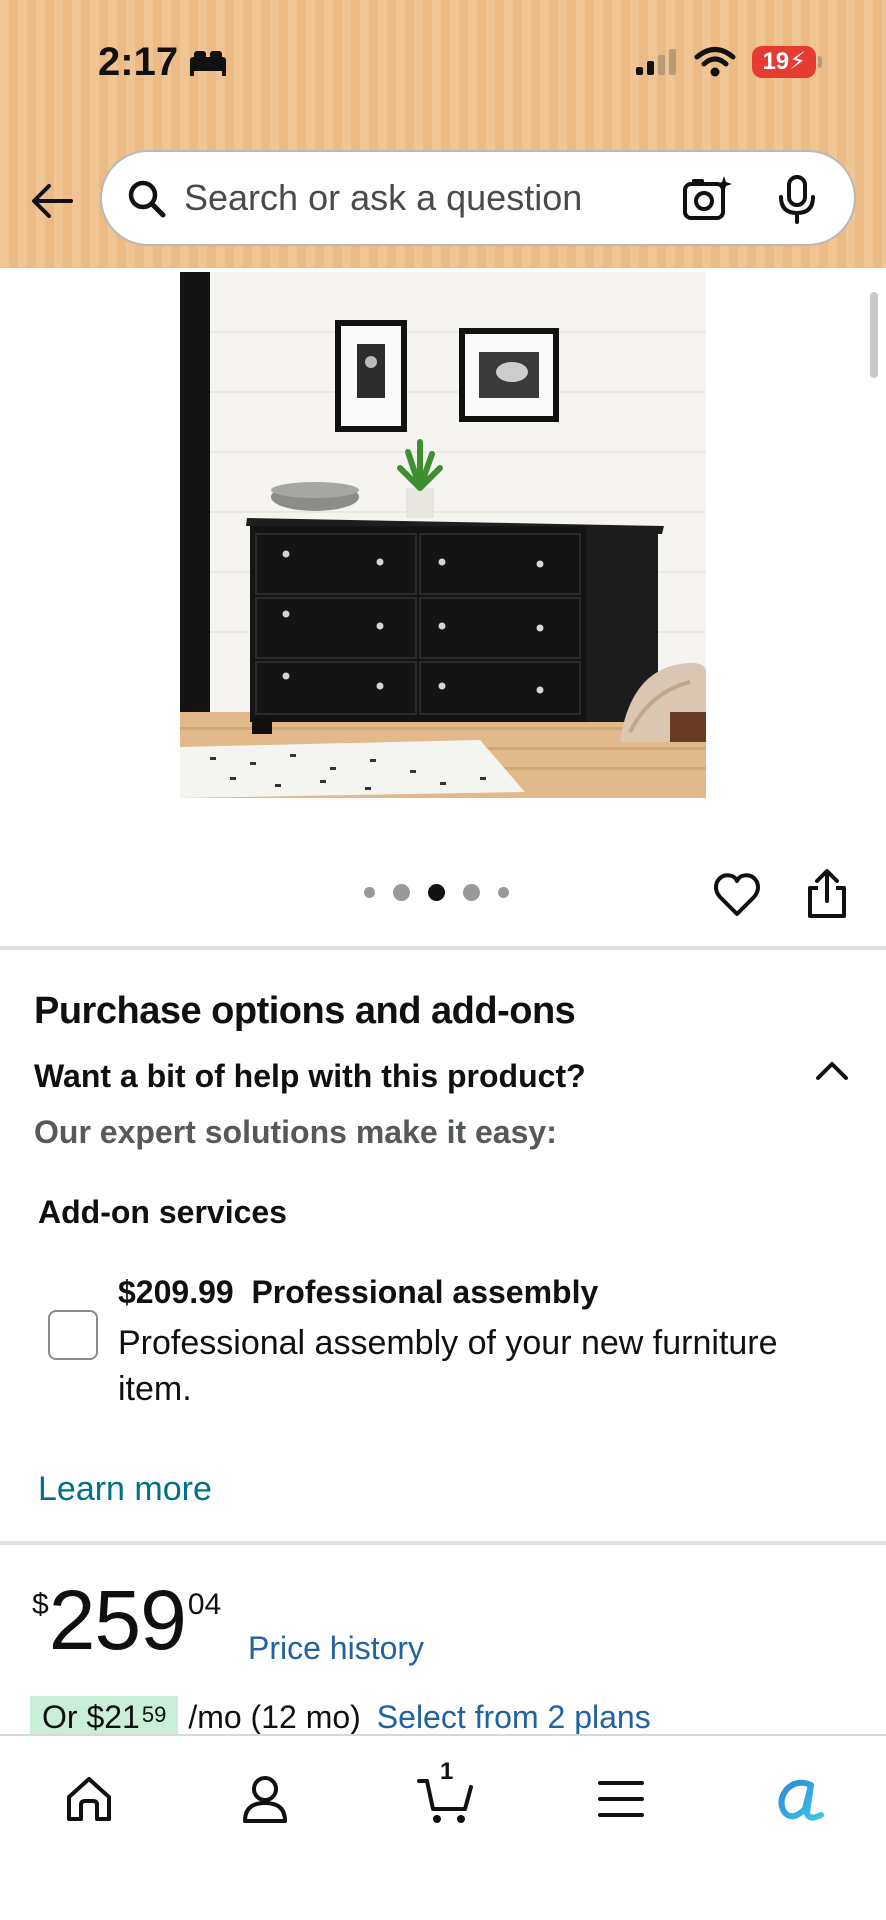 This screenshot has height=1920, width=886. I want to click on cart-count-badge: 1, so click(447, 1771).